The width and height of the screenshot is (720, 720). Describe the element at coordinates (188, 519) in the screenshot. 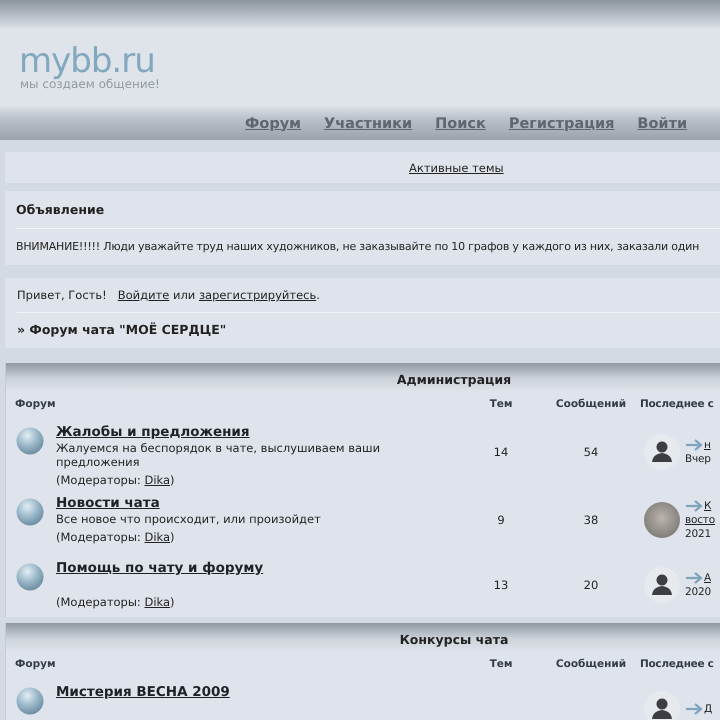

I see `forum-description: Все новое что происходит, или произойдет` at that location.